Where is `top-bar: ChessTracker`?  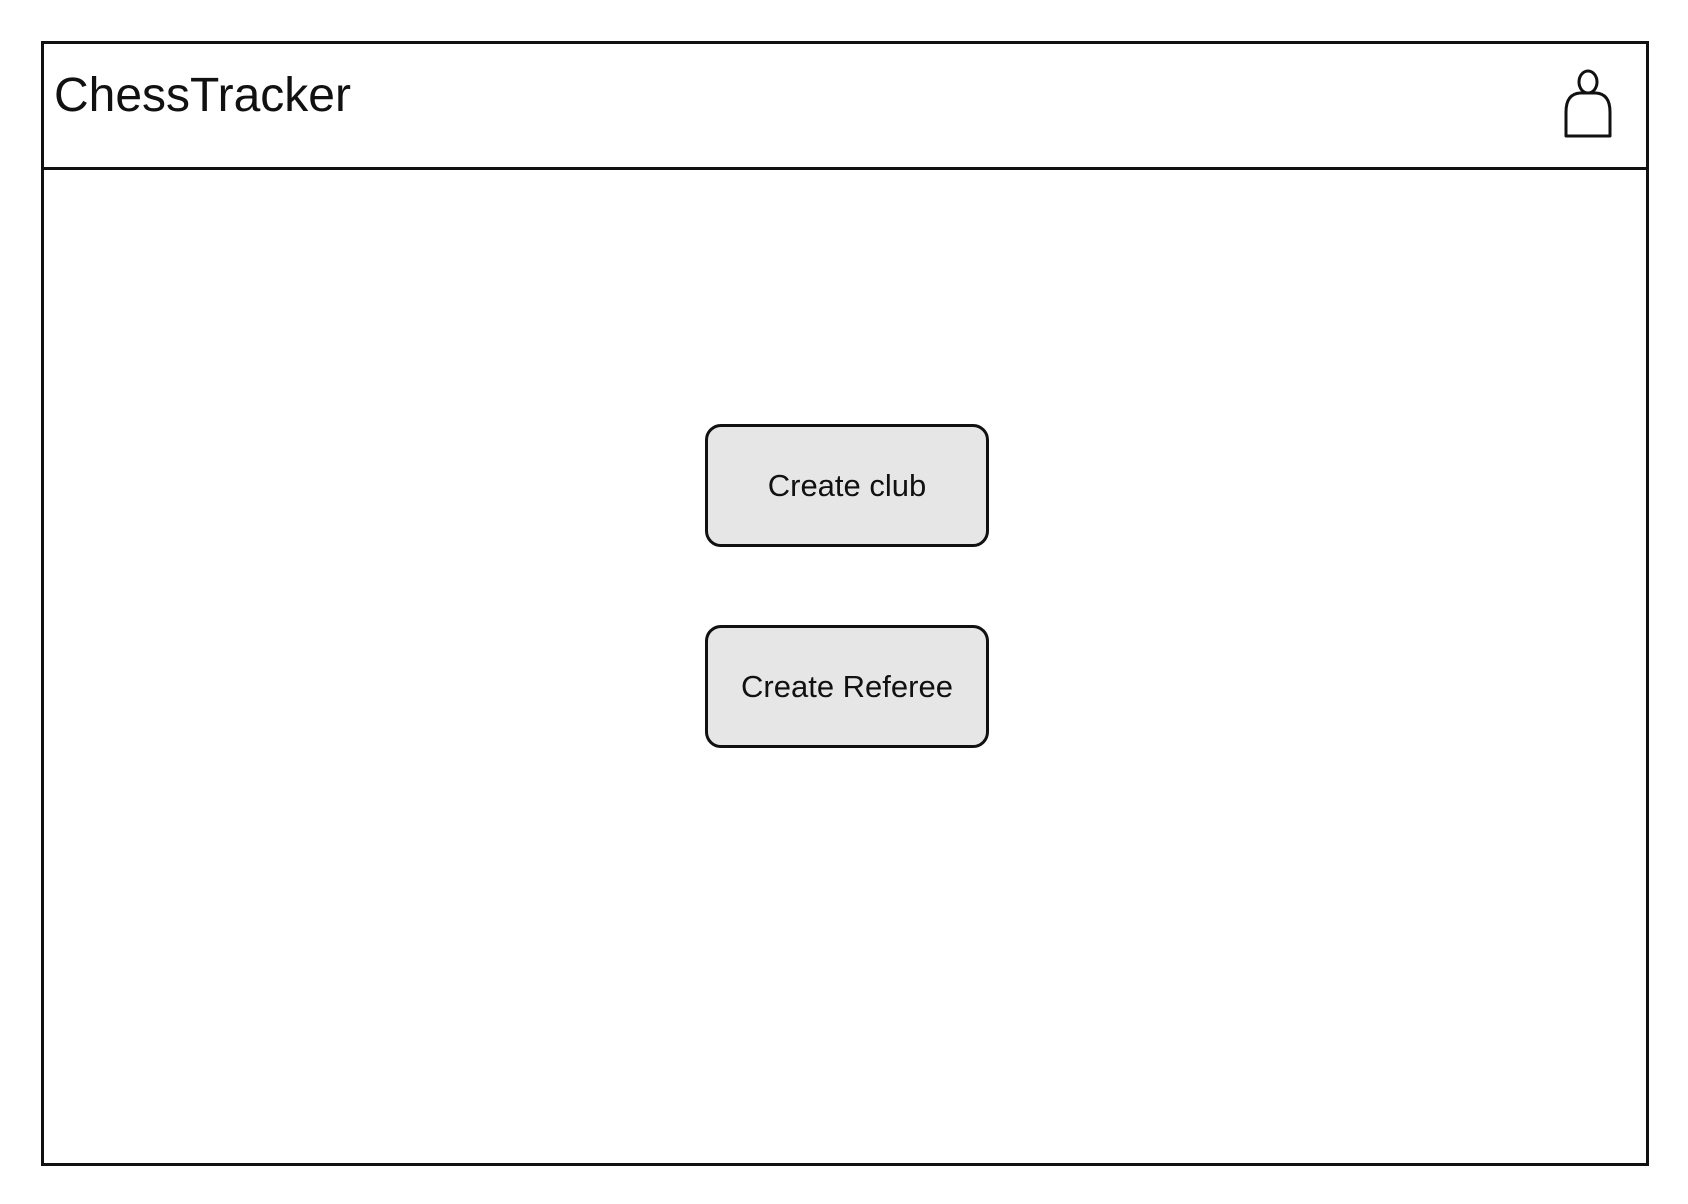 top-bar: ChessTracker is located at coordinates (845, 107).